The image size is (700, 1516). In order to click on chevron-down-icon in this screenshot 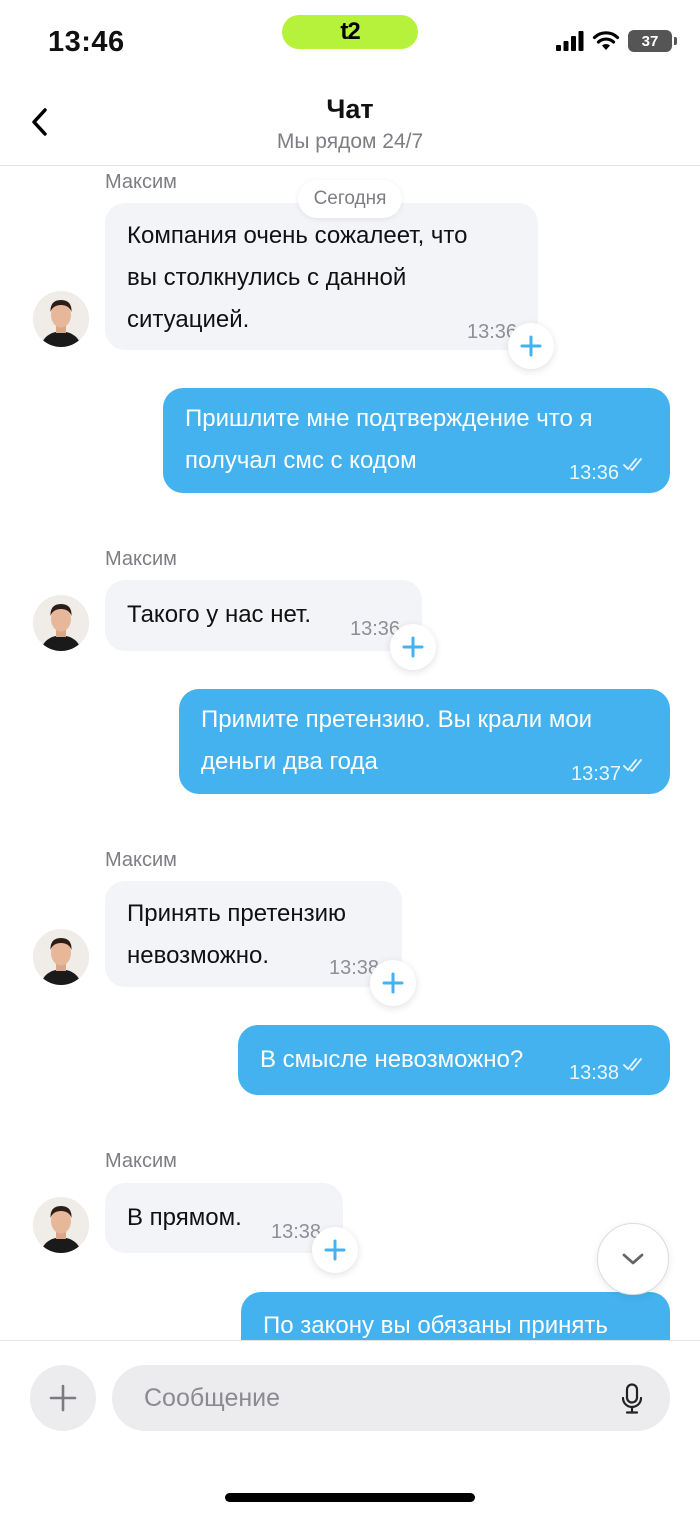, I will do `click(633, 1259)`.